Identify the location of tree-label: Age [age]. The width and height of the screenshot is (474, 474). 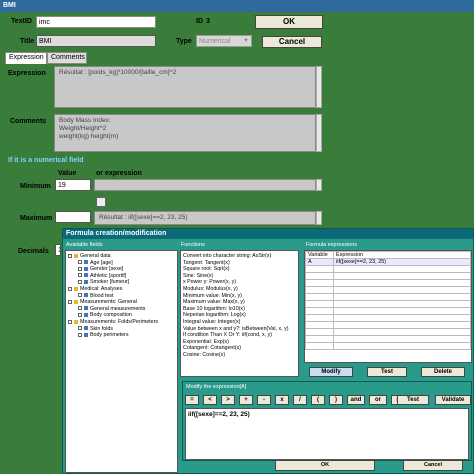
(101, 262).